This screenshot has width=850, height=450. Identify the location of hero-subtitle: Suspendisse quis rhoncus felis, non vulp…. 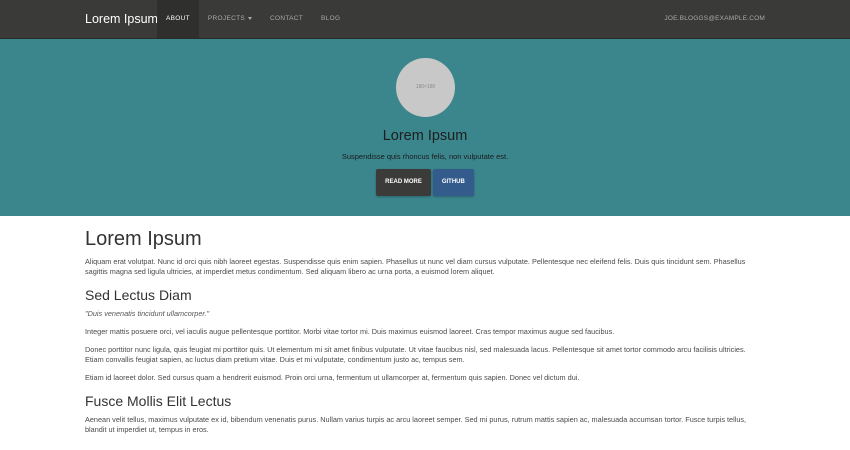
(425, 156).